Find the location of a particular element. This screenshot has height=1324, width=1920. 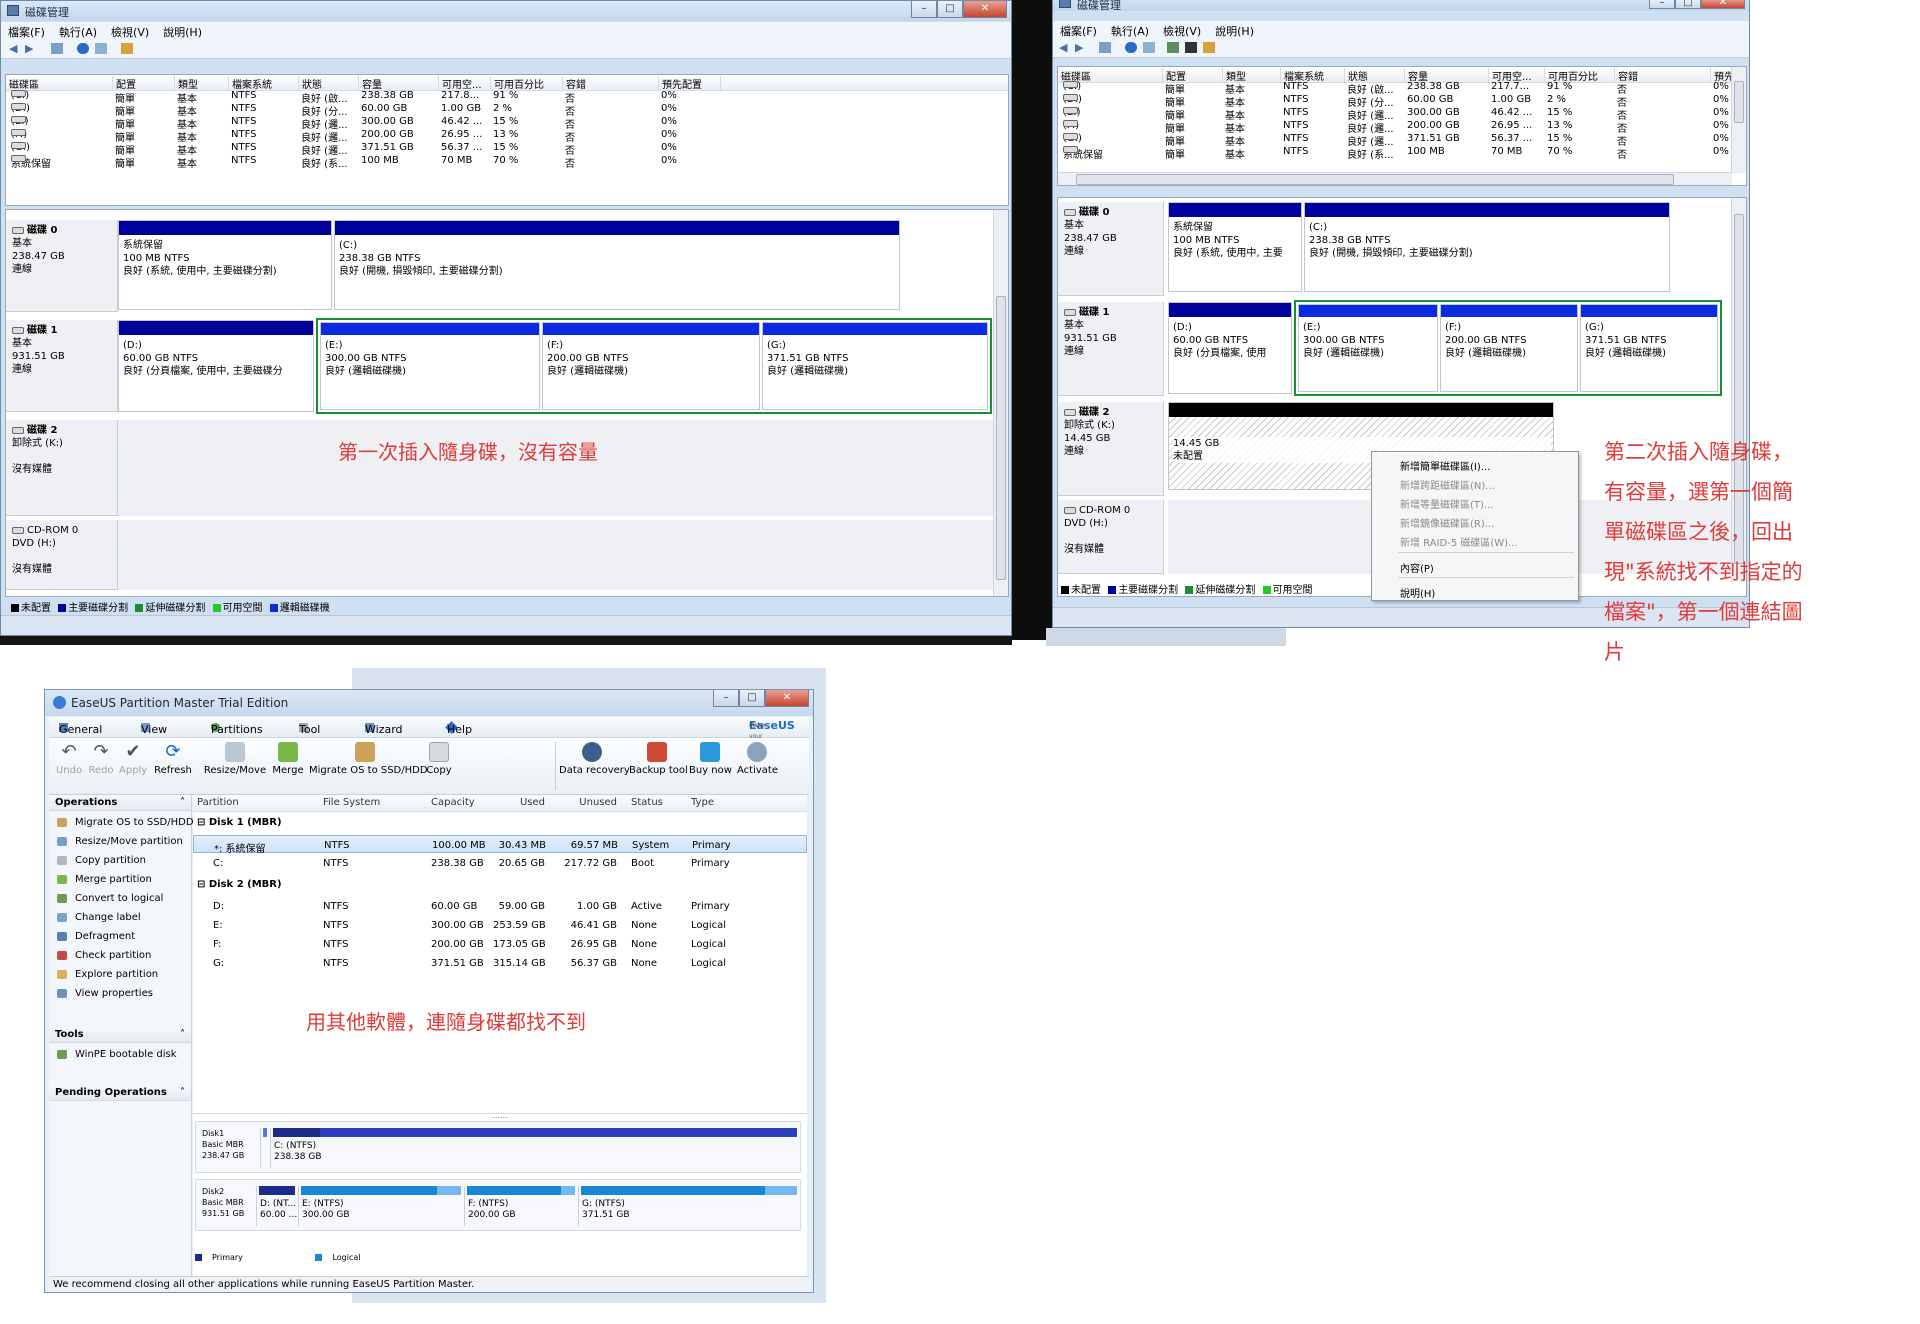

disk-2-label: 磁碟 2 卸除式 (K:) 沒有媒體 is located at coordinates (62, 468).